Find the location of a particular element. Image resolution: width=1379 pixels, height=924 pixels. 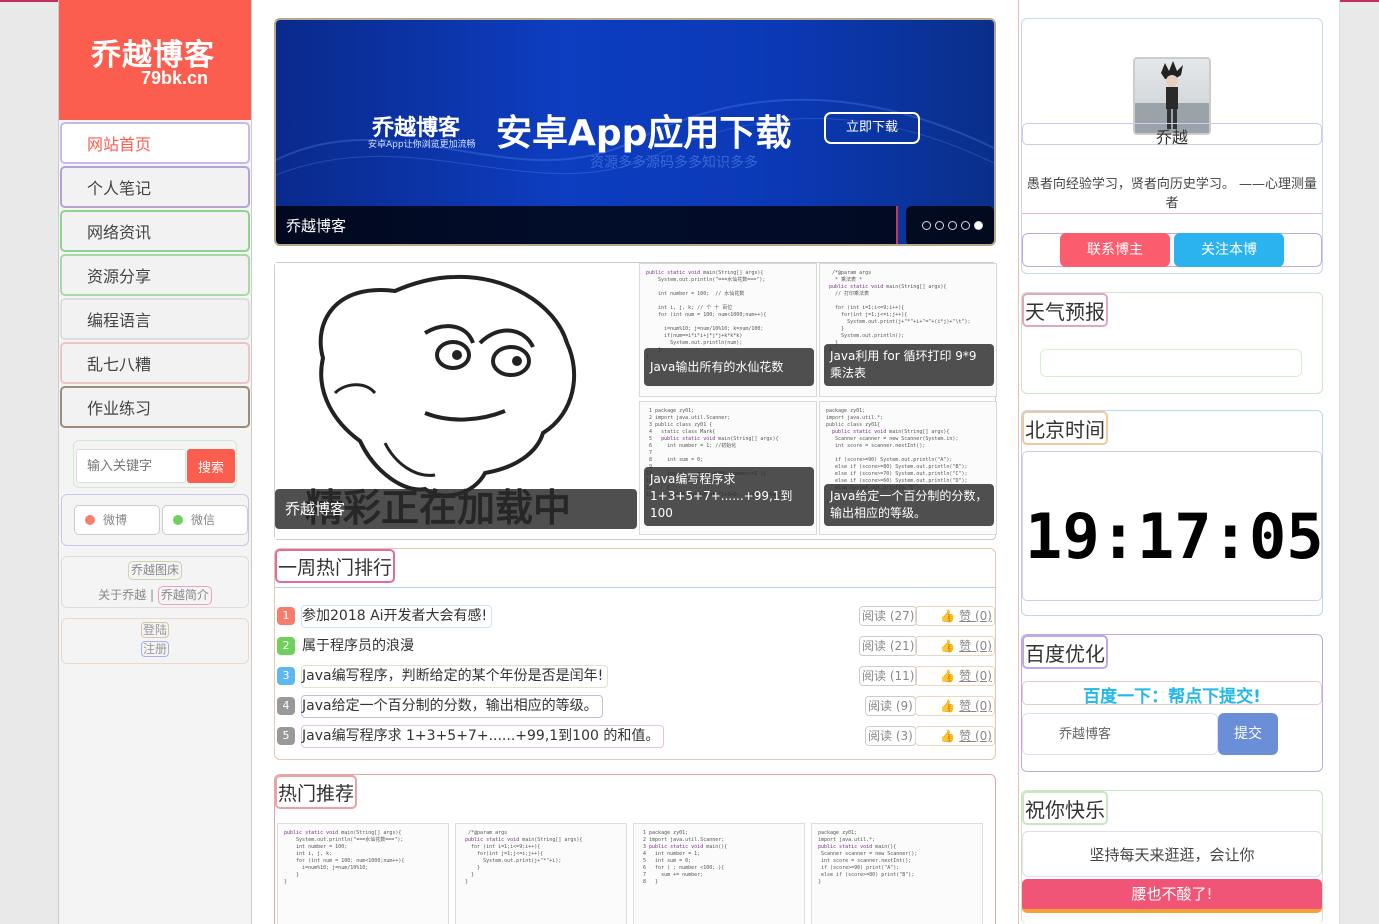

weixin-icon is located at coordinates (178, 520).